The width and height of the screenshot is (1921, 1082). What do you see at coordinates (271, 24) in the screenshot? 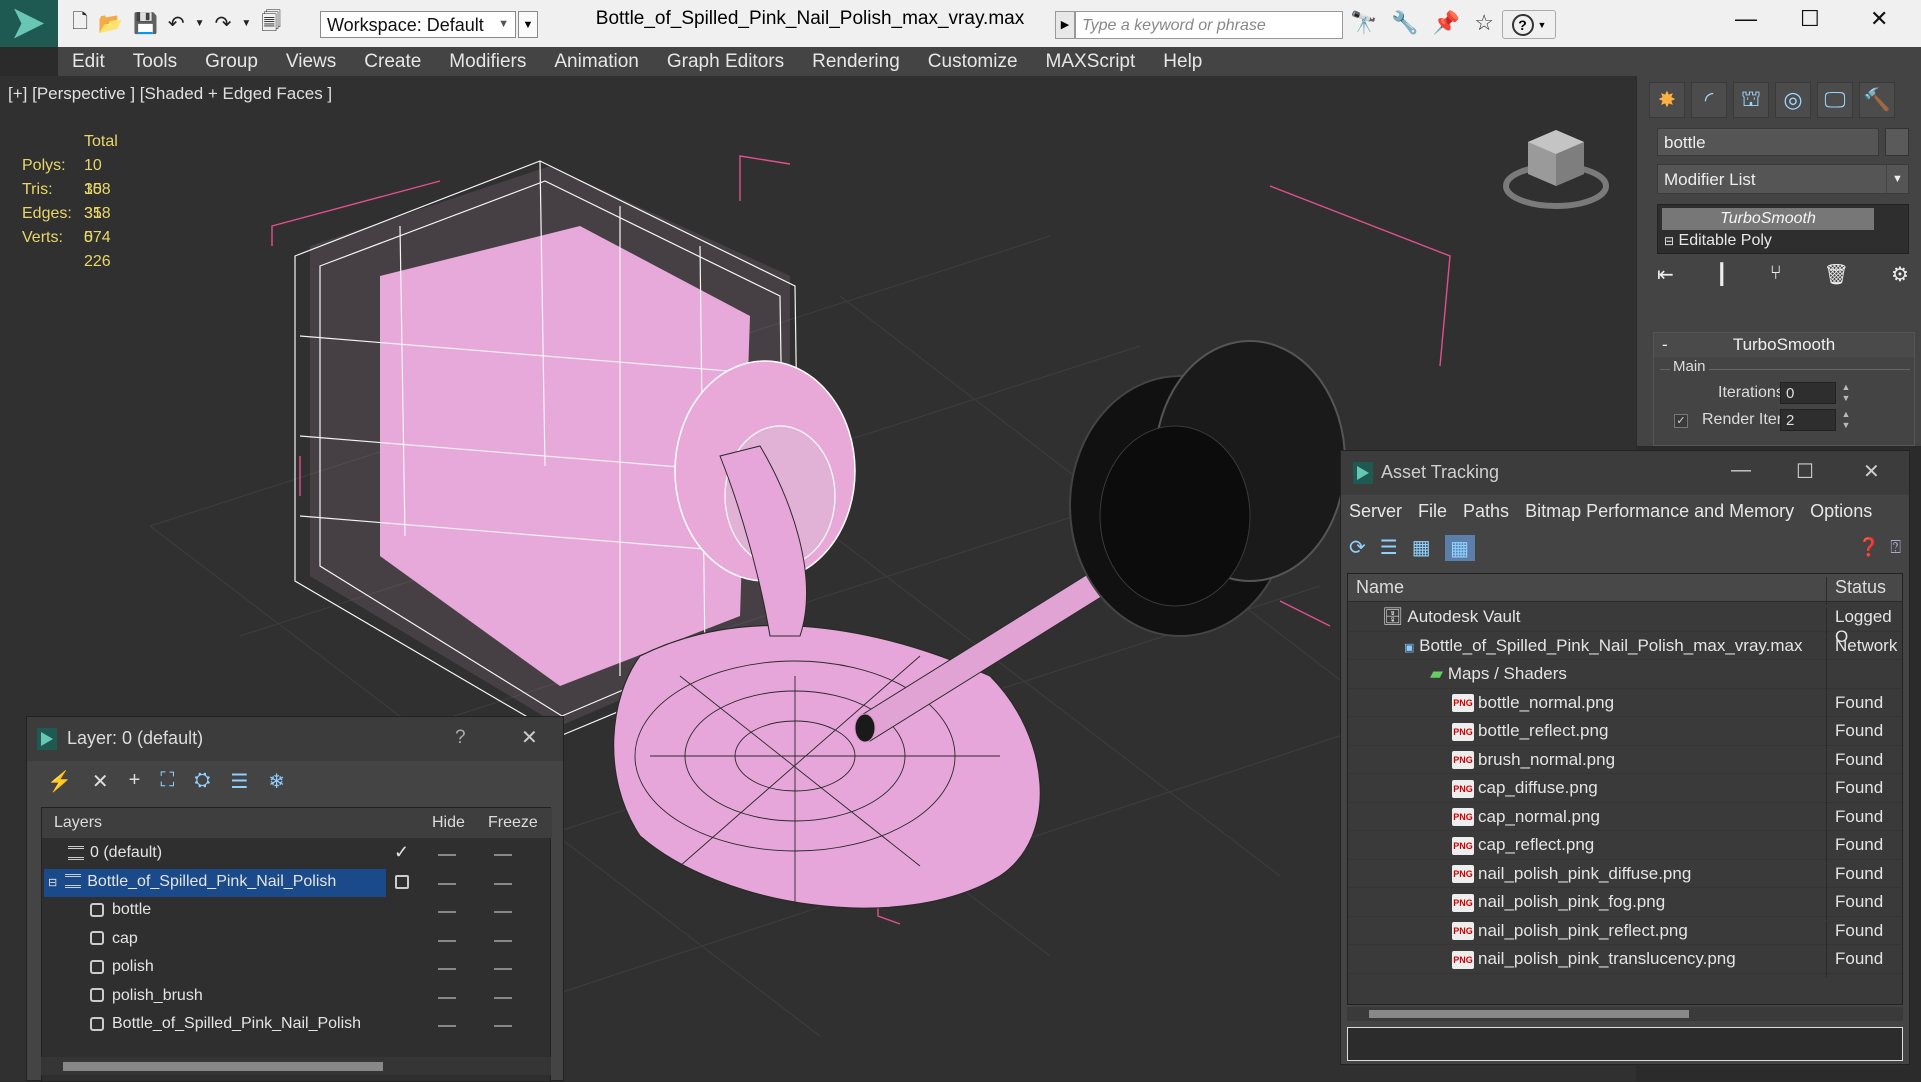
I see `project-folder-icon: 🗐` at bounding box center [271, 24].